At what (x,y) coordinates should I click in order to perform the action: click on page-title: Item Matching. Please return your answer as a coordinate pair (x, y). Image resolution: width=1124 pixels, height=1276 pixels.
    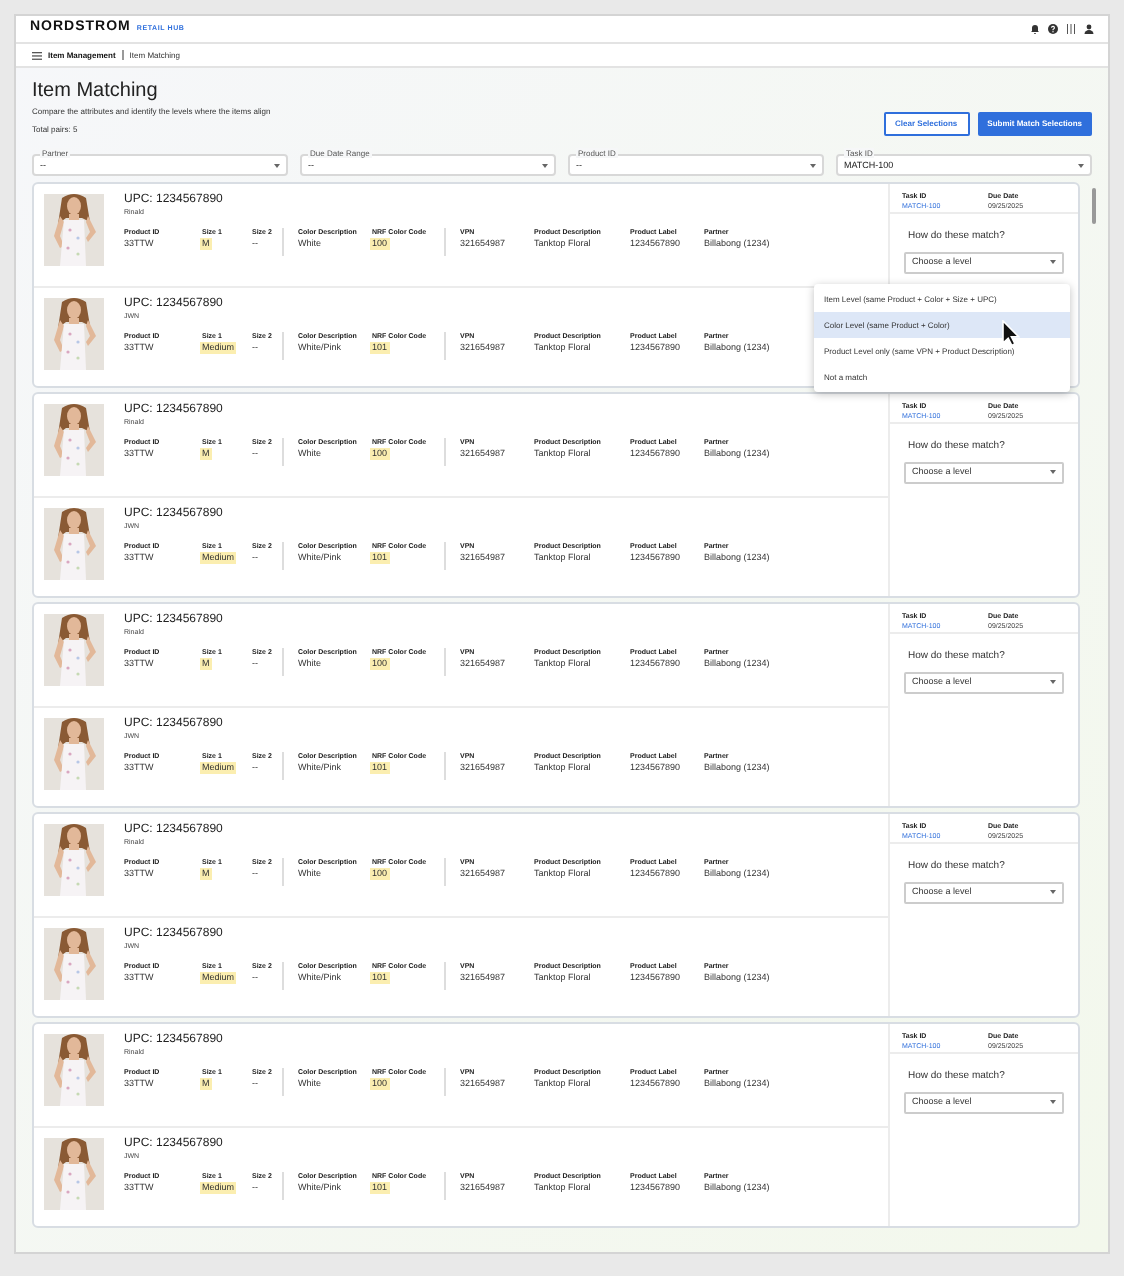
    Looking at the image, I should click on (96, 92).